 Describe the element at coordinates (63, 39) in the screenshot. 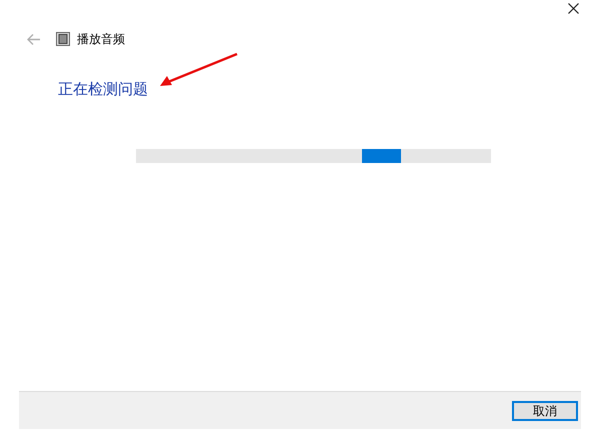

I see `troubleshooter-icon` at that location.